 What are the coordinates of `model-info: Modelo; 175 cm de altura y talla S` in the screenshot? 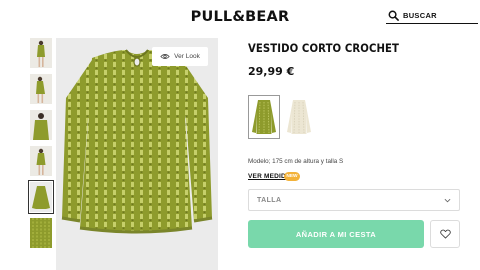 It's located at (296, 161).